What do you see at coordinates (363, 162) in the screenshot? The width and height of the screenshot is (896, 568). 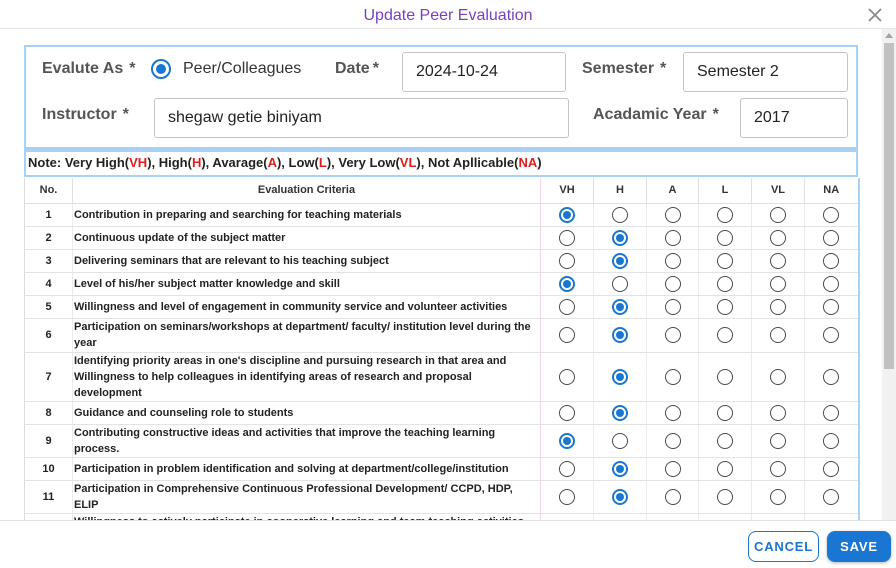 I see `legend-text: ), Very Low(` at bounding box center [363, 162].